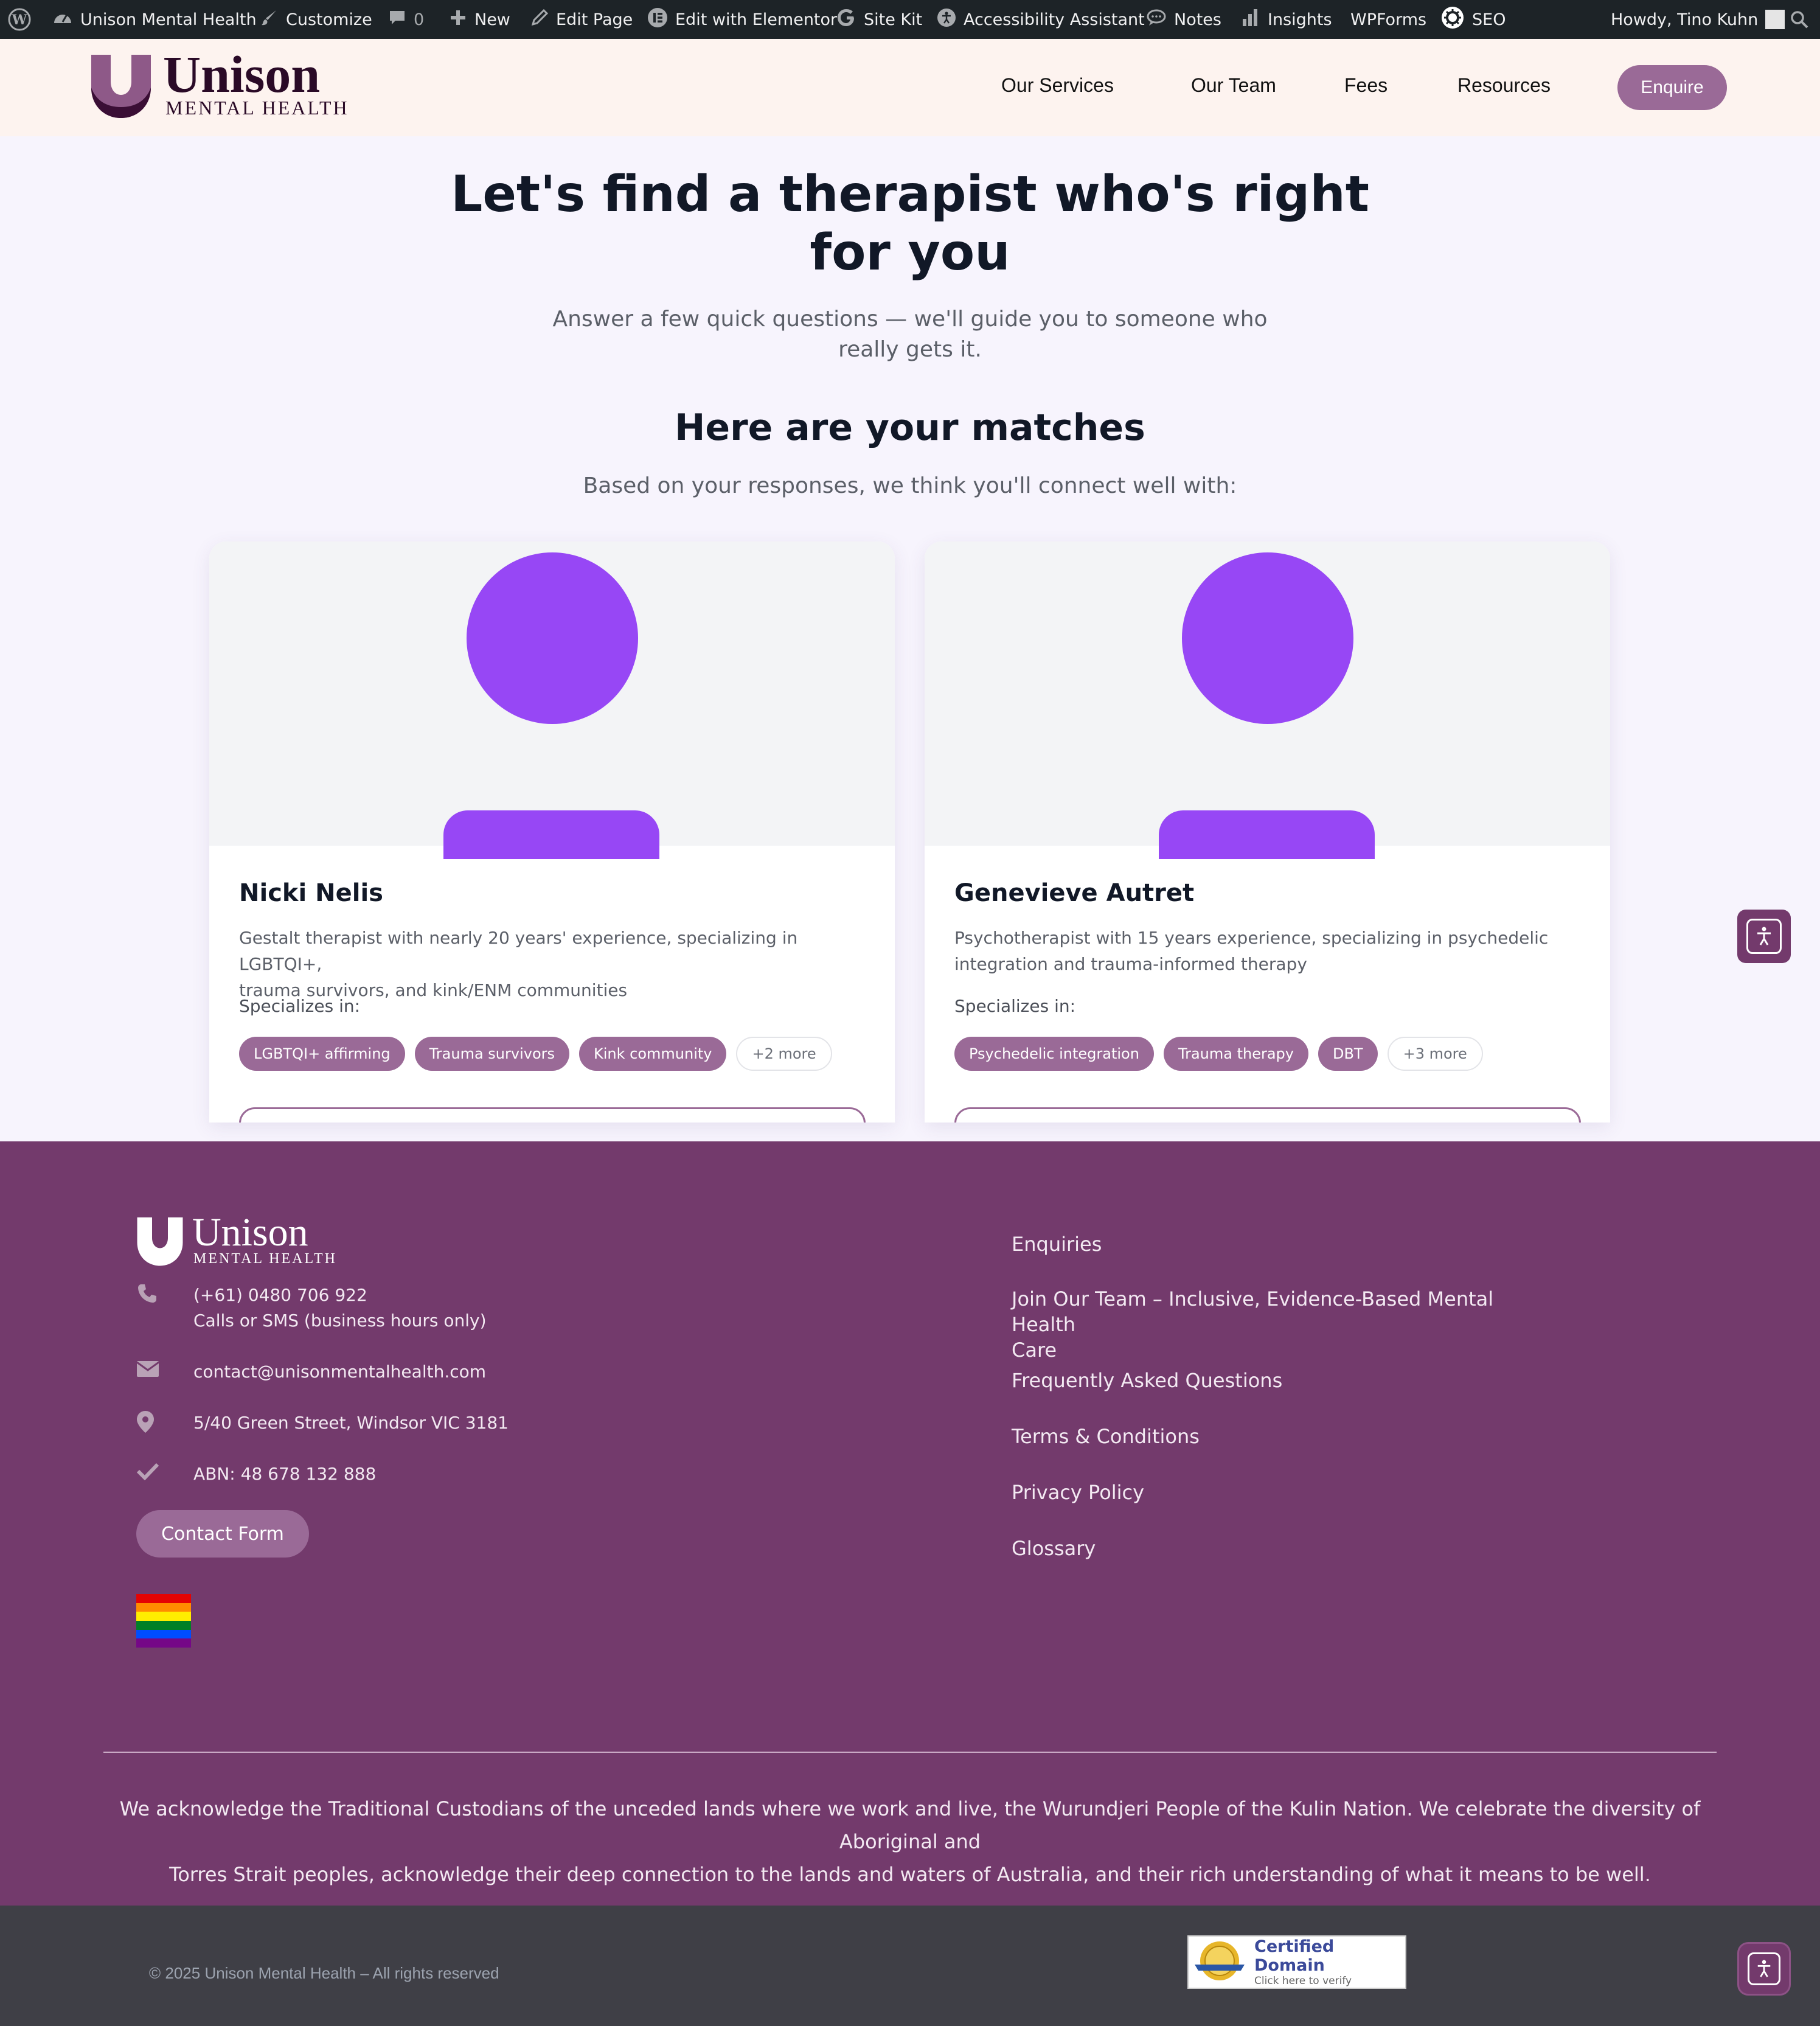  What do you see at coordinates (742, 19) in the screenshot?
I see `admin-edit-elementor: Edit with Elementor` at bounding box center [742, 19].